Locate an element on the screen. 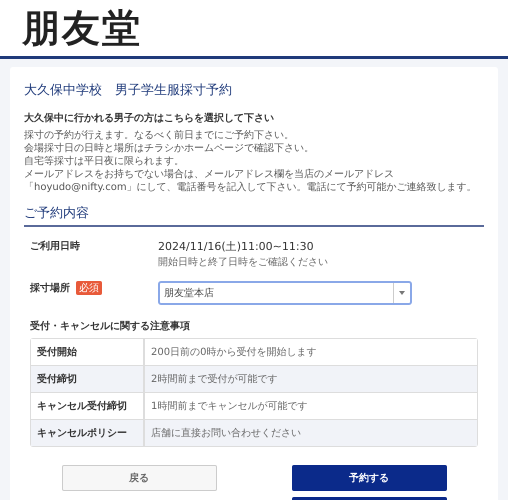 The height and width of the screenshot is (500, 508). table-cell-text: 店舗に直接お問い合わせください is located at coordinates (226, 433).